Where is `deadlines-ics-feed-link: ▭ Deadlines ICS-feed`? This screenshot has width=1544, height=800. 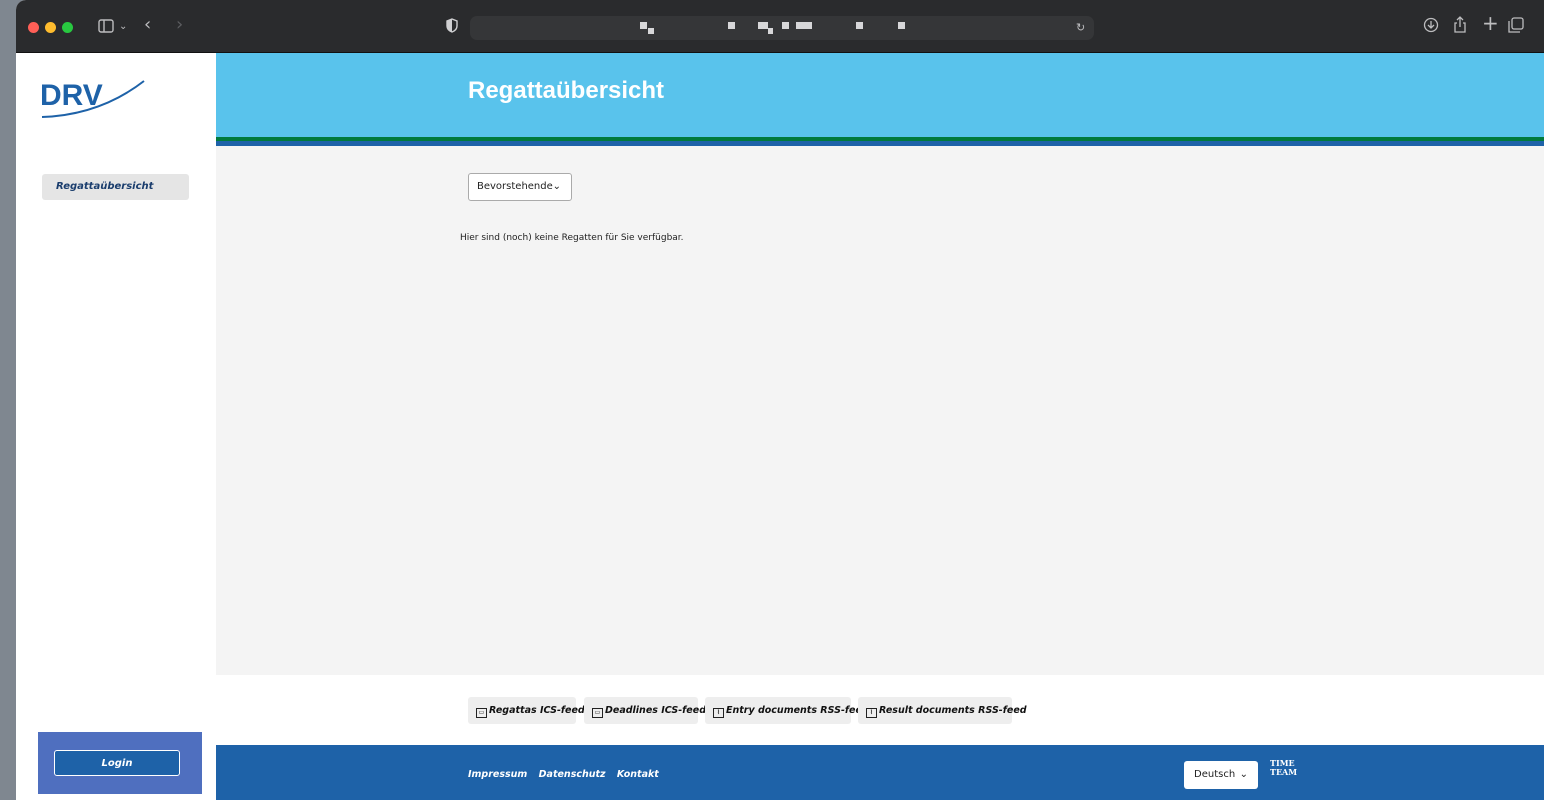 deadlines-ics-feed-link: ▭ Deadlines ICS-feed is located at coordinates (645, 710).